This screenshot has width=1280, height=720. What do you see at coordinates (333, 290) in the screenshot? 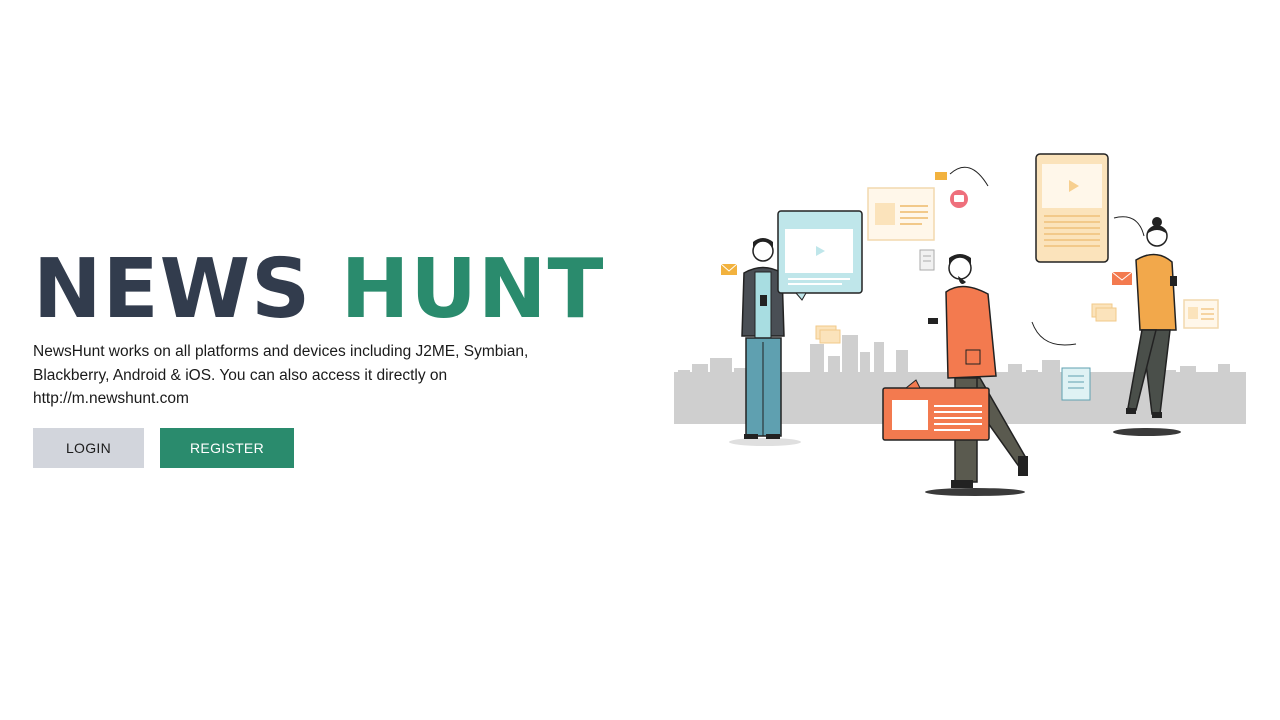
I see `brand-title: NEWS HUNT` at bounding box center [333, 290].